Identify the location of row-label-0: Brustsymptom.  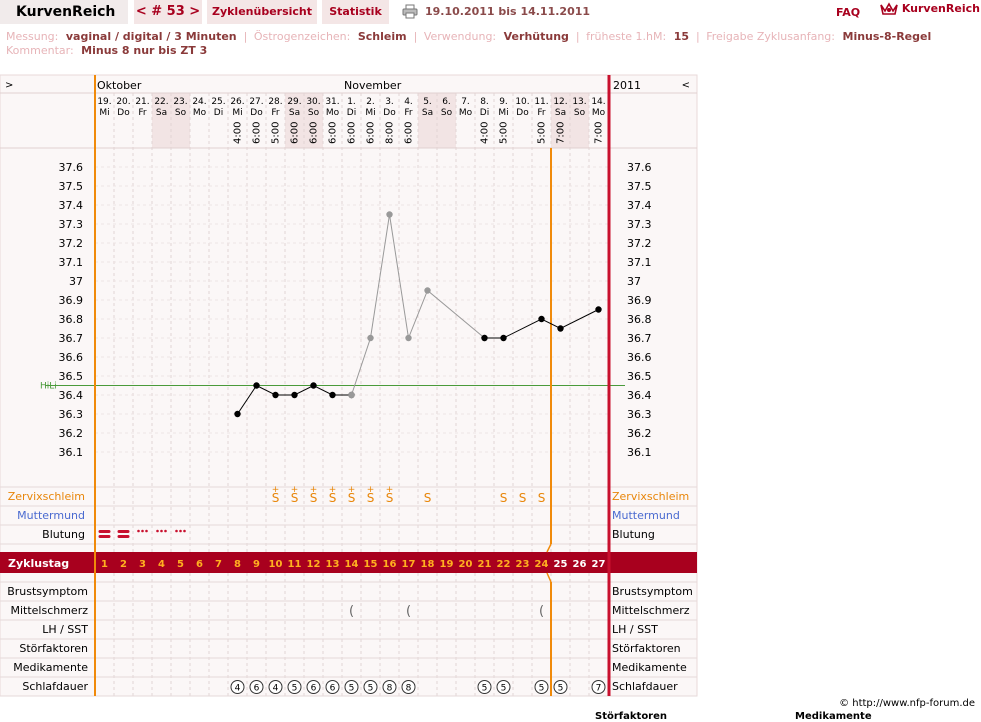
(47, 591).